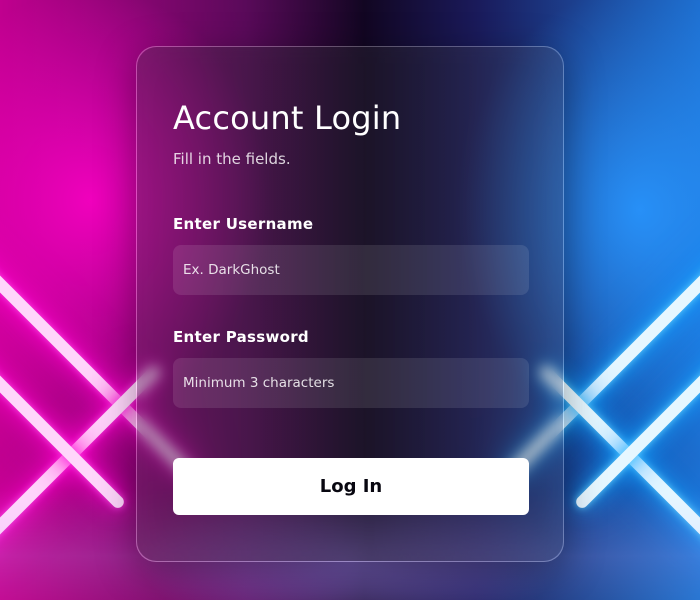  I want to click on username-input, so click(351, 270).